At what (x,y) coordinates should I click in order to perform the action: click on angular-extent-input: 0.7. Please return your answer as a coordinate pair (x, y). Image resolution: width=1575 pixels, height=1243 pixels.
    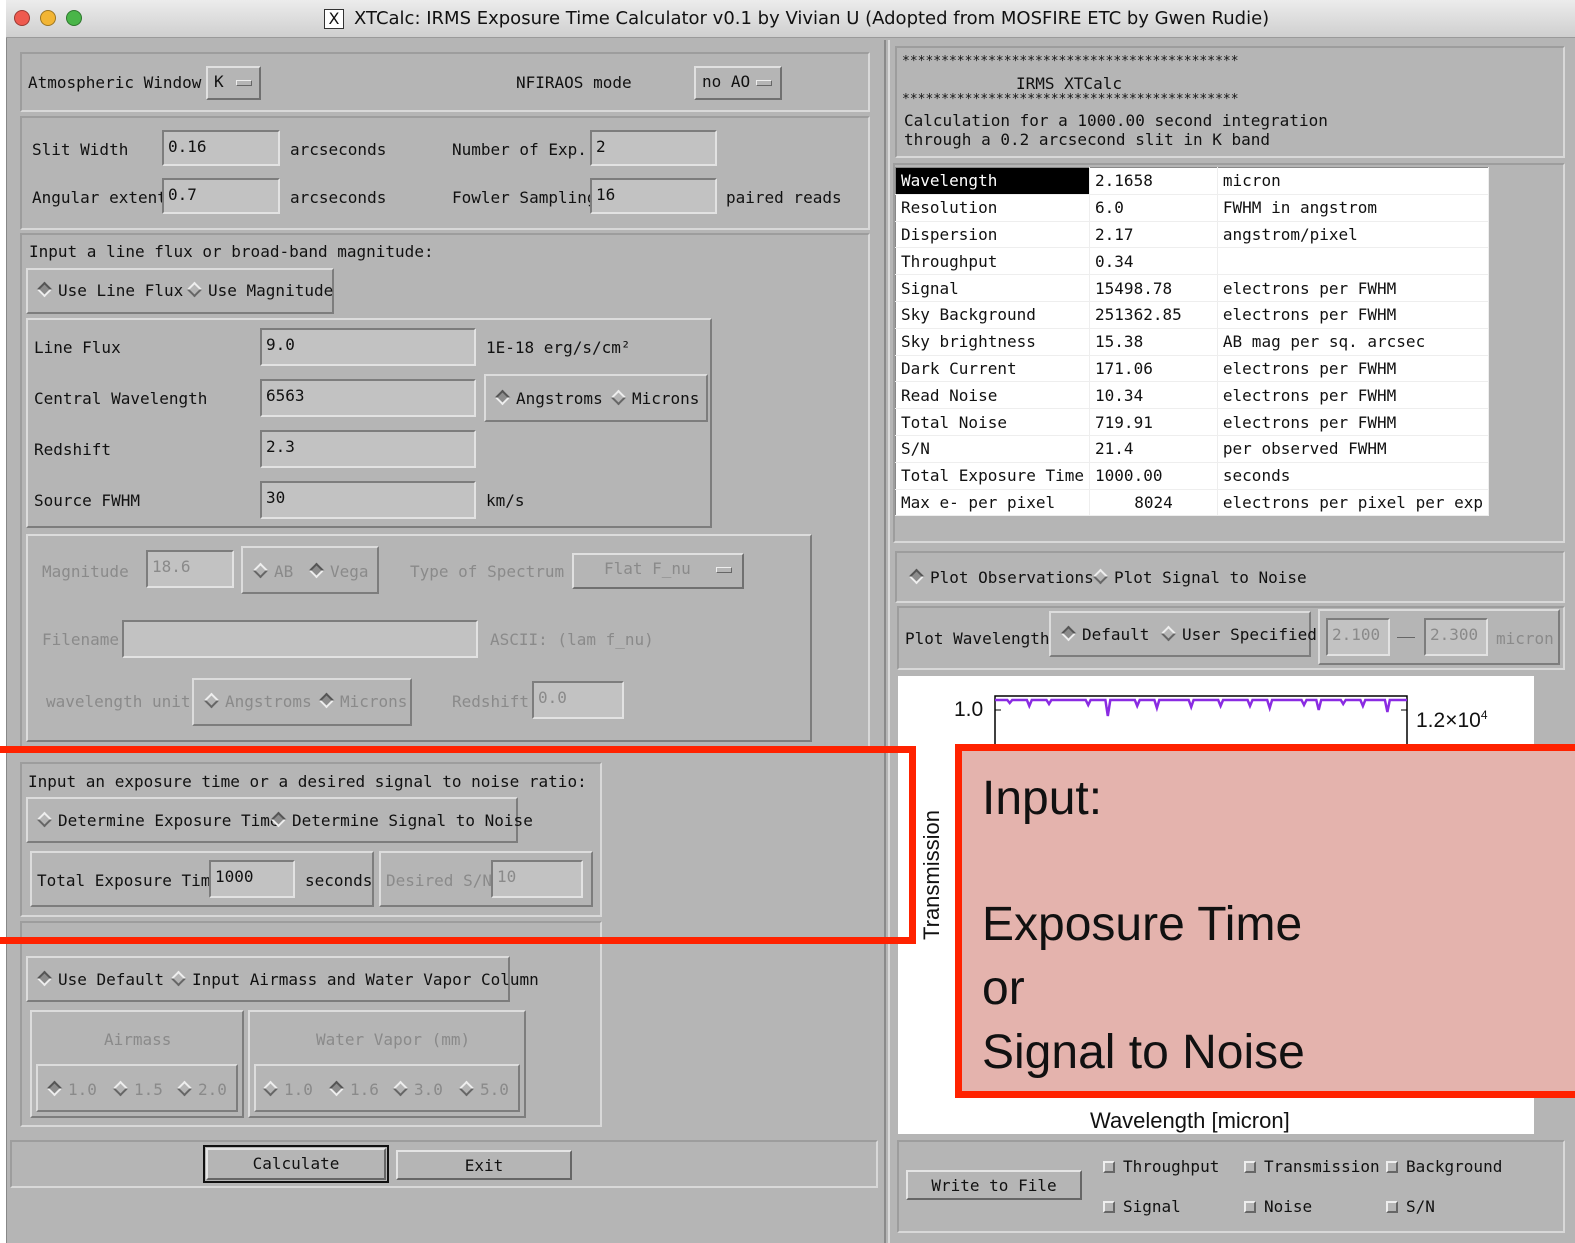
    Looking at the image, I should click on (221, 196).